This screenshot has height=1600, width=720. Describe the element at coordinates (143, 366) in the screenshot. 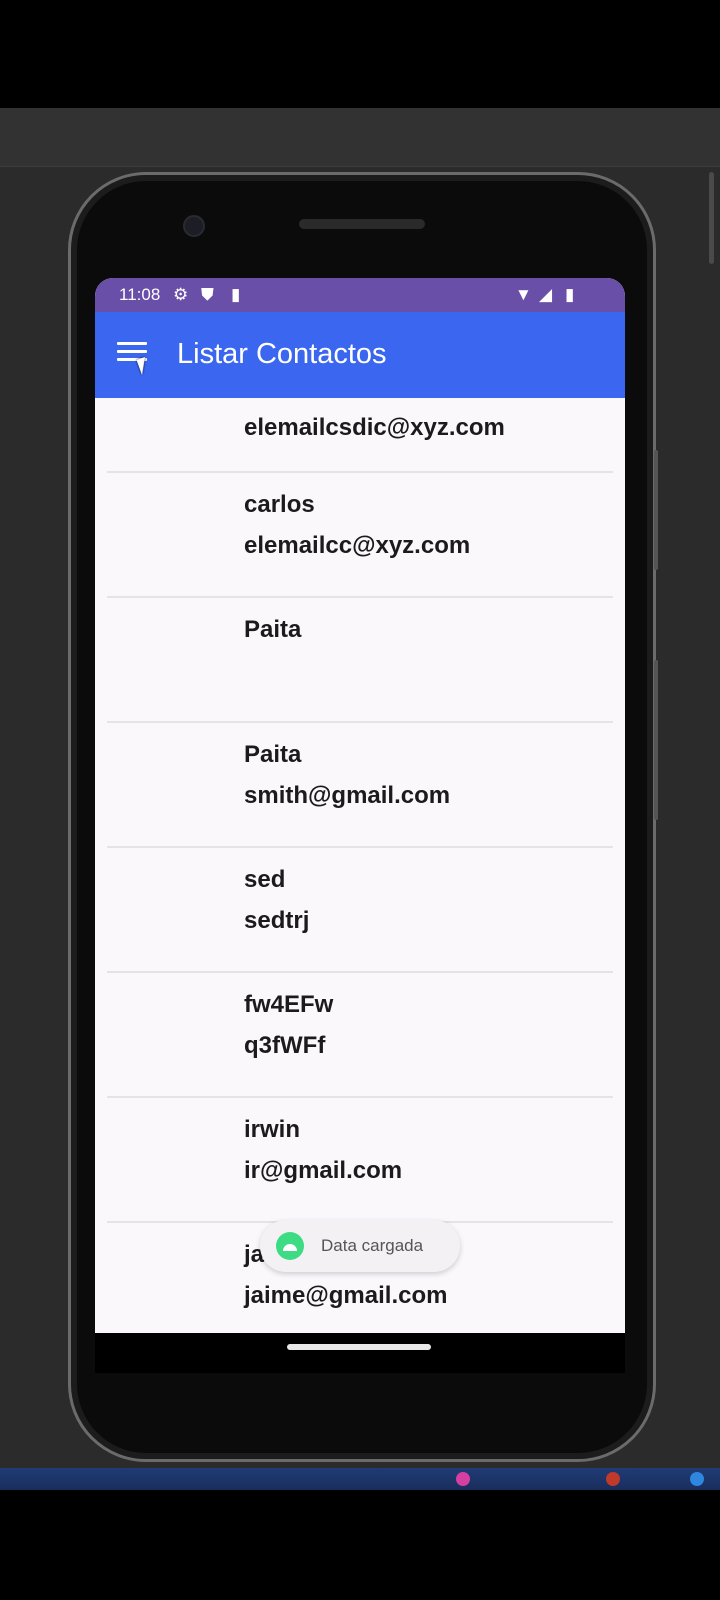

I see `mouse-cursor-icon` at that location.